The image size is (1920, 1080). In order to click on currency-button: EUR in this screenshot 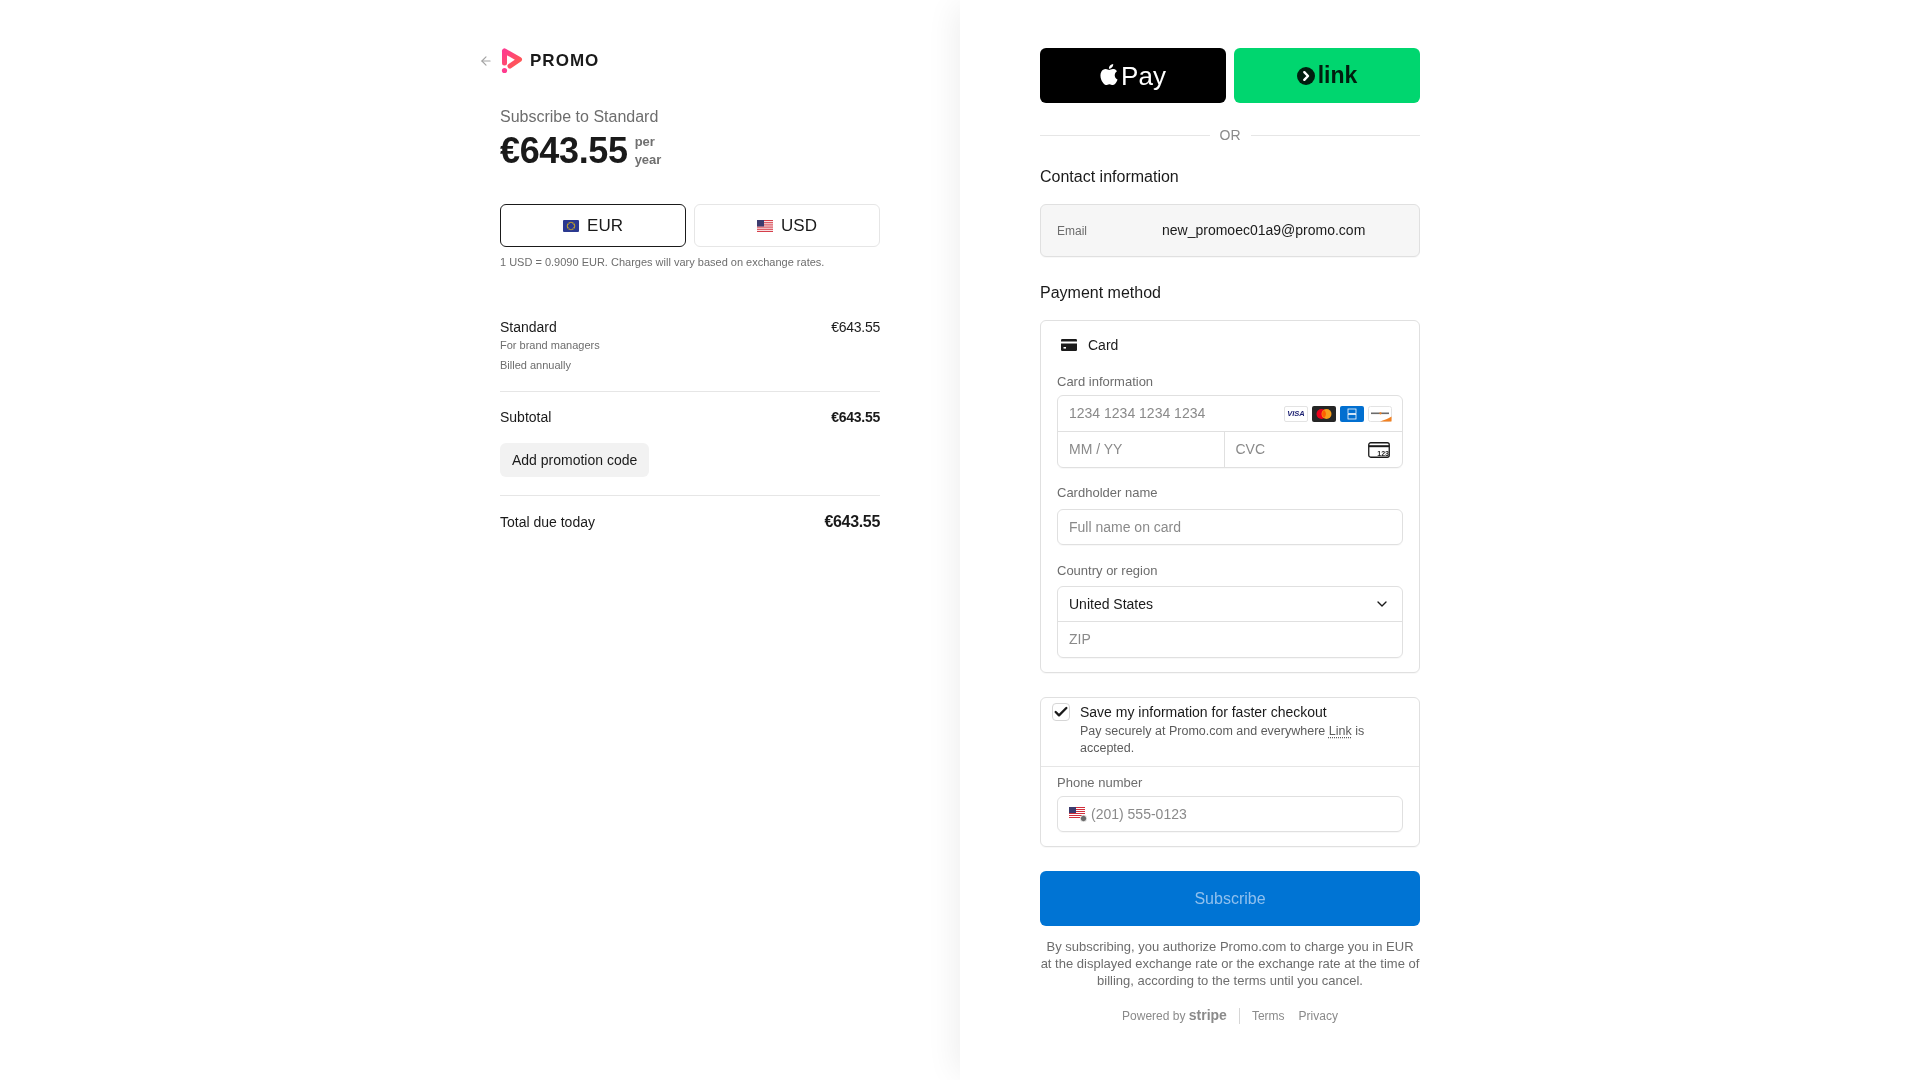, I will do `click(593, 225)`.